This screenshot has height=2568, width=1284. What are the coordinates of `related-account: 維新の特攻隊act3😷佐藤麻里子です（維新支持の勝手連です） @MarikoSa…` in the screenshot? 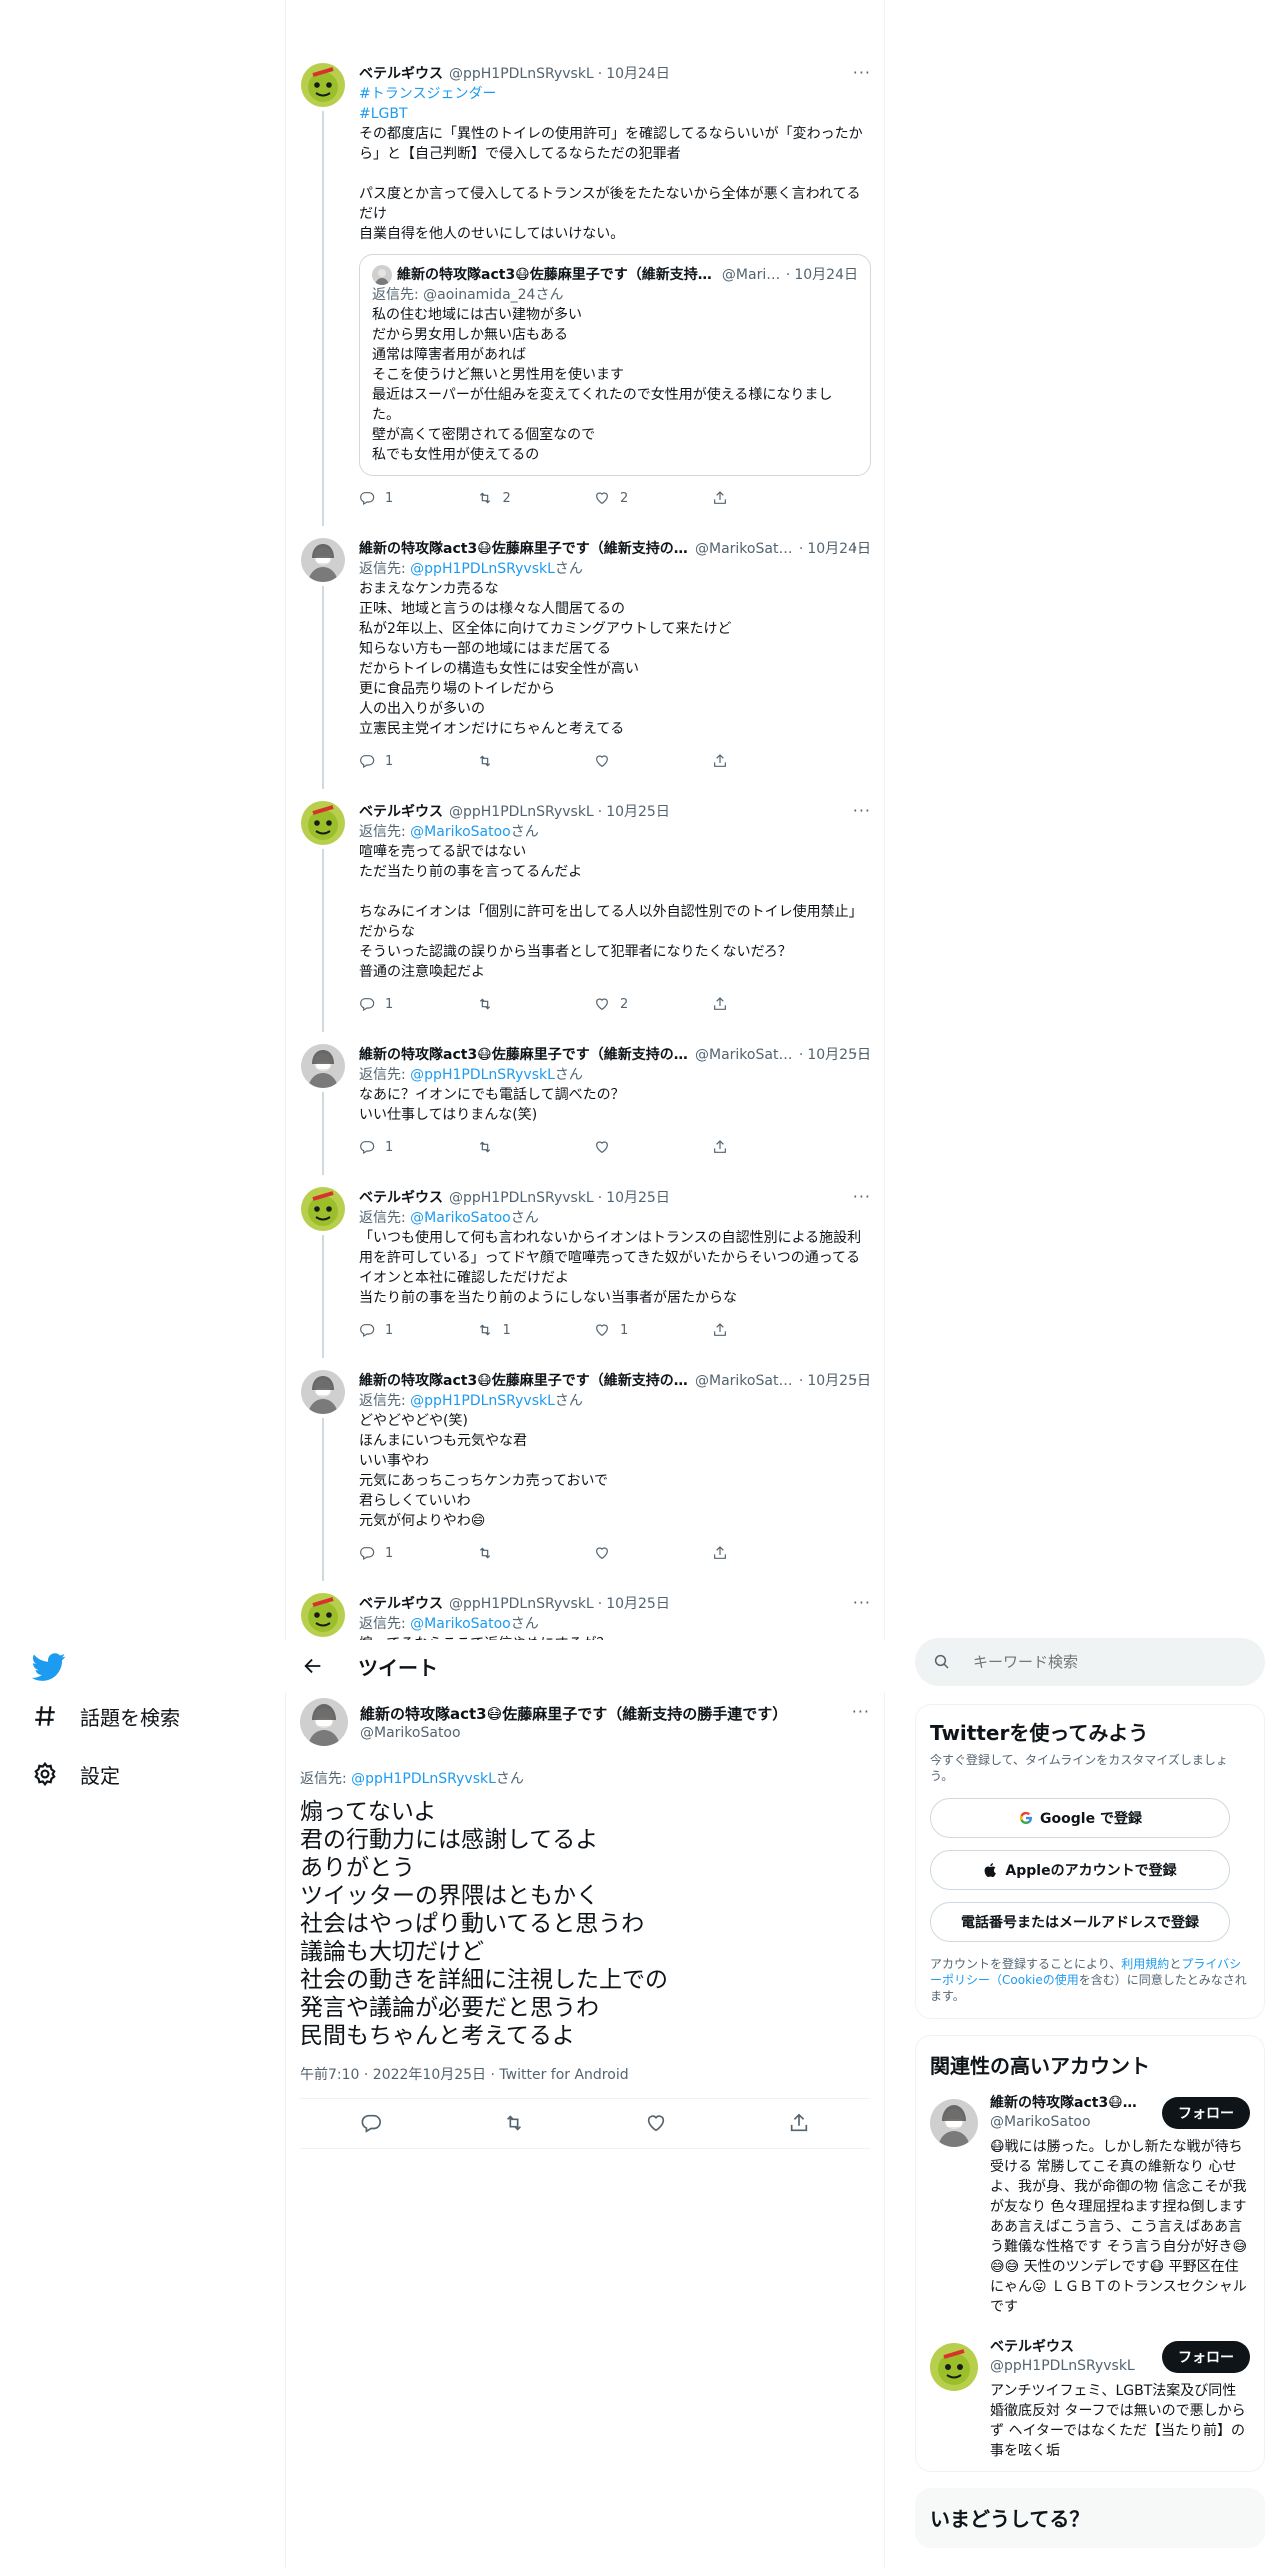 It's located at (1090, 2205).